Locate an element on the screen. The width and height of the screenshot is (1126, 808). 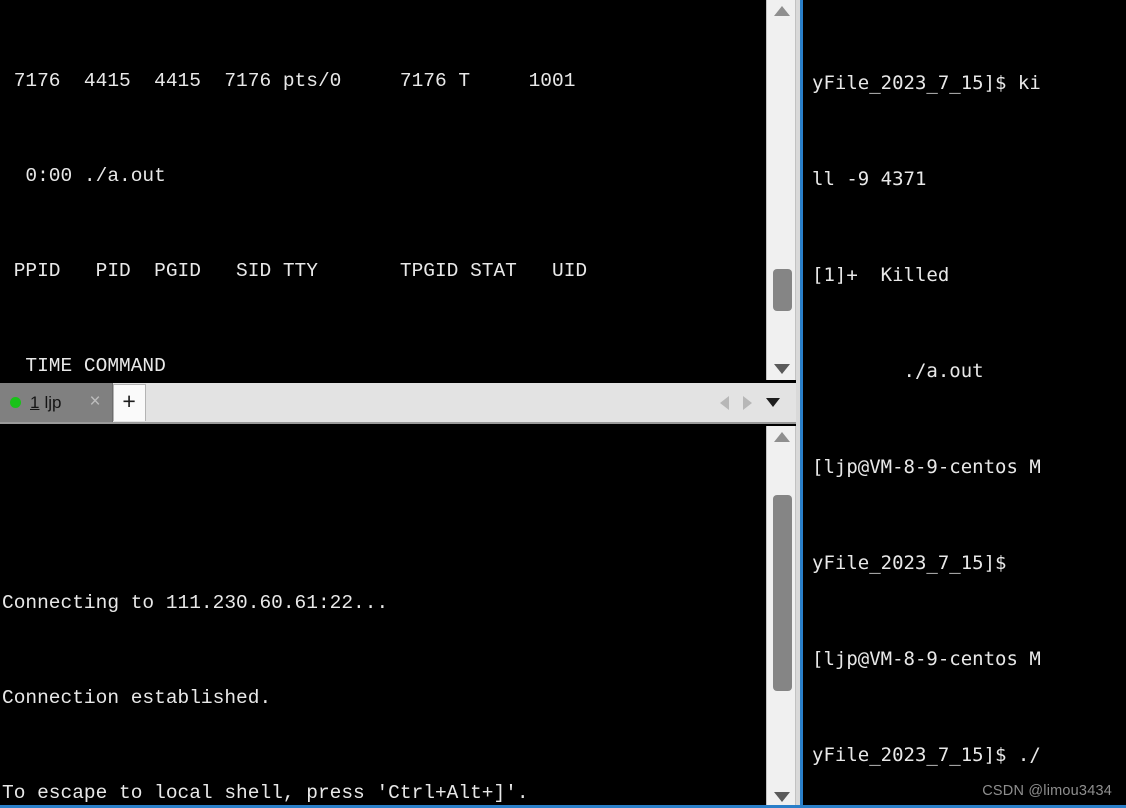
terminal-line: yFile_2023_7_15]$ ./ is located at coordinates (926, 755).